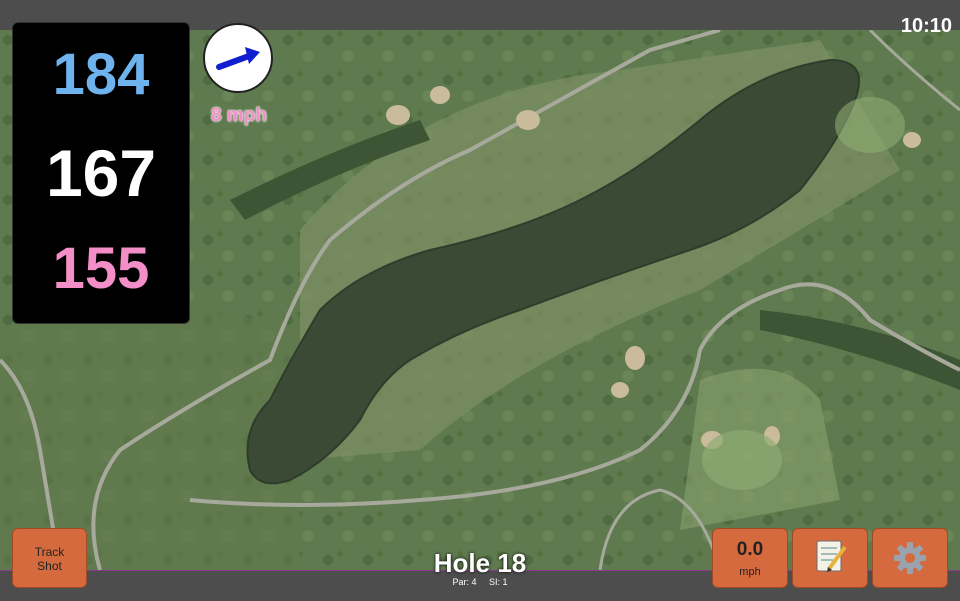 This screenshot has height=601, width=960. What do you see at coordinates (750, 572) in the screenshot?
I see `speed-unit: mph` at bounding box center [750, 572].